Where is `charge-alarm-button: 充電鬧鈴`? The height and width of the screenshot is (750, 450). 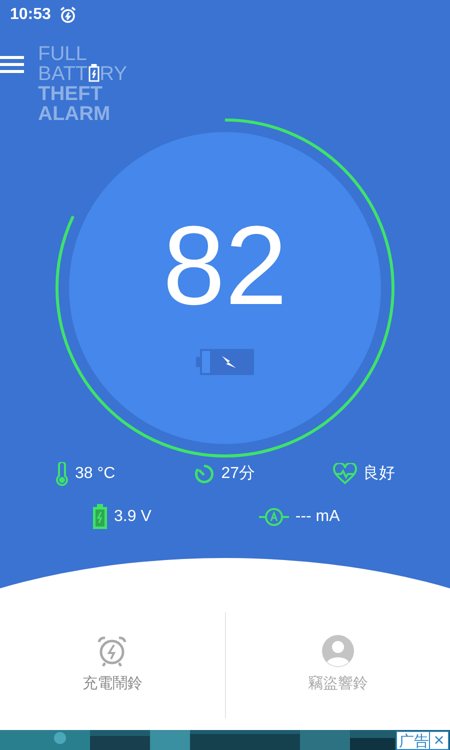 charge-alarm-button: 充電鬧鈴 is located at coordinates (112, 665).